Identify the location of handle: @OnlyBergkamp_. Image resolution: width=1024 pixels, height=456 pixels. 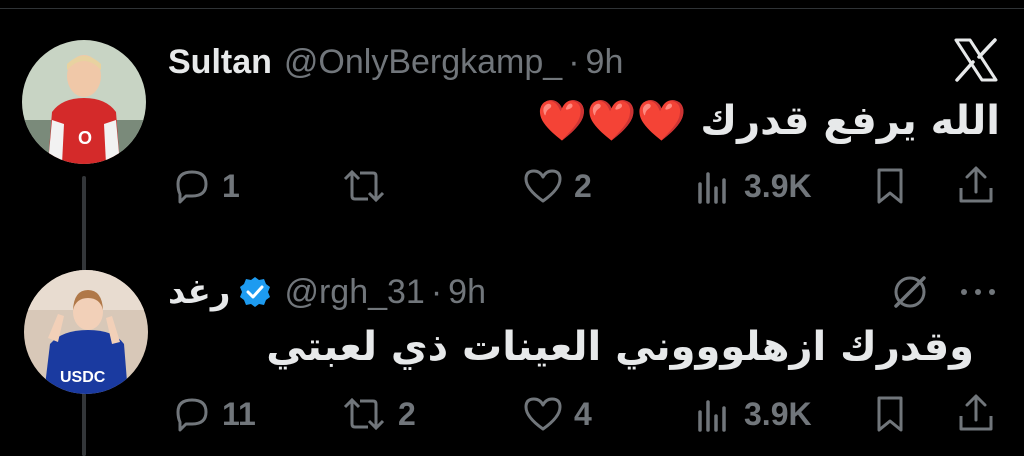
(423, 62).